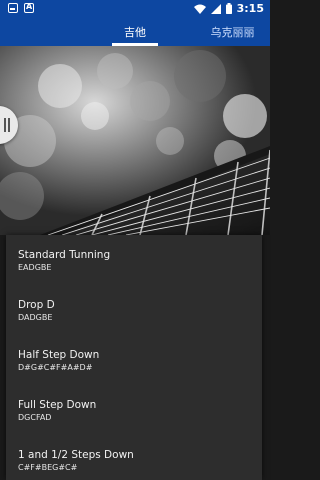  What do you see at coordinates (134, 260) in the screenshot?
I see `tuning-item-standard: Standard Tunning EADGBE` at bounding box center [134, 260].